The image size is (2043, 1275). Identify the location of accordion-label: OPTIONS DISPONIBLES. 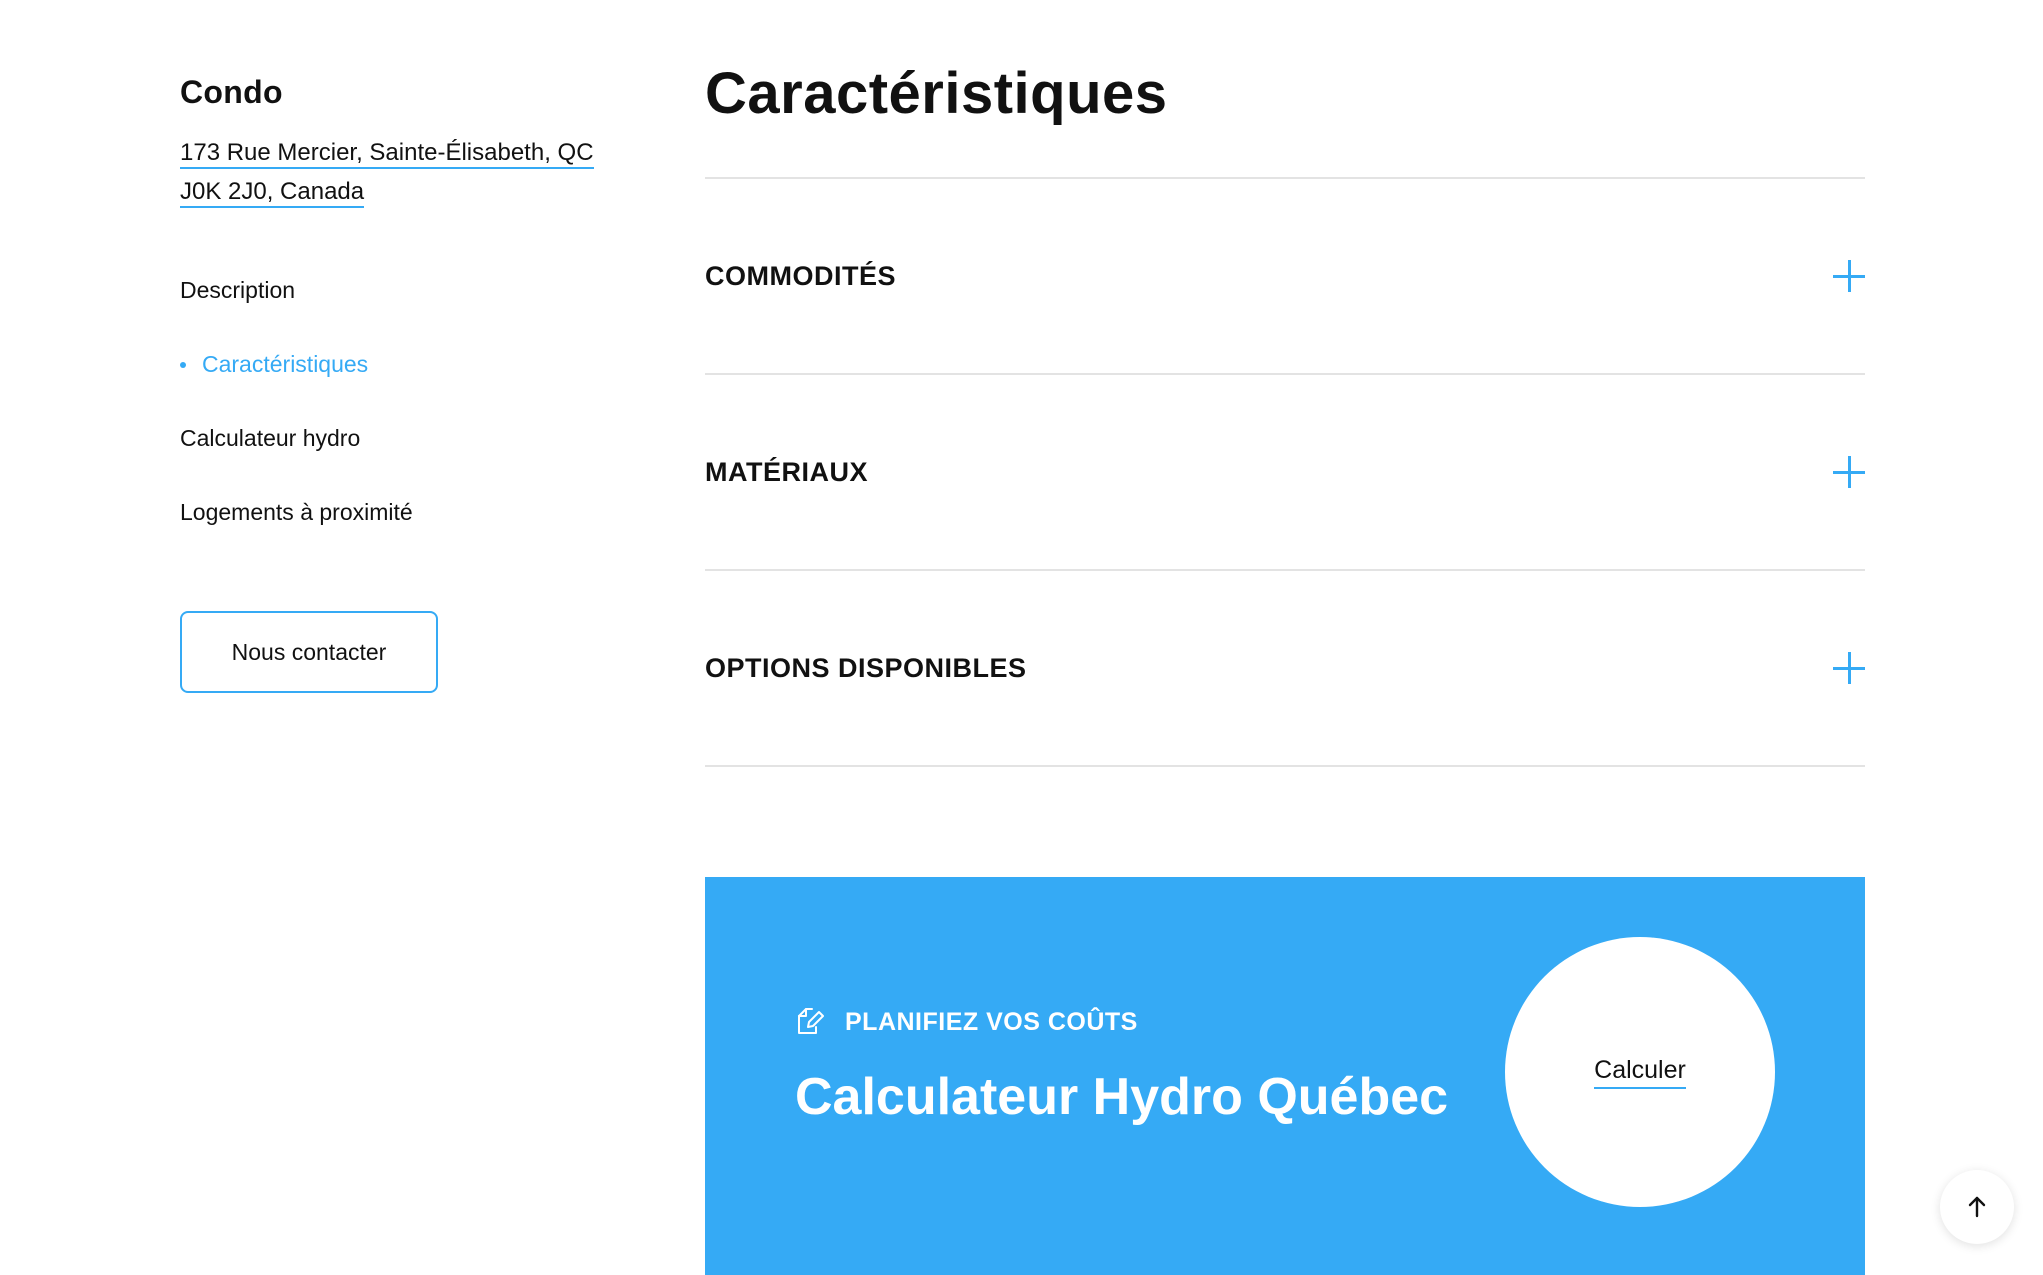
(866, 667).